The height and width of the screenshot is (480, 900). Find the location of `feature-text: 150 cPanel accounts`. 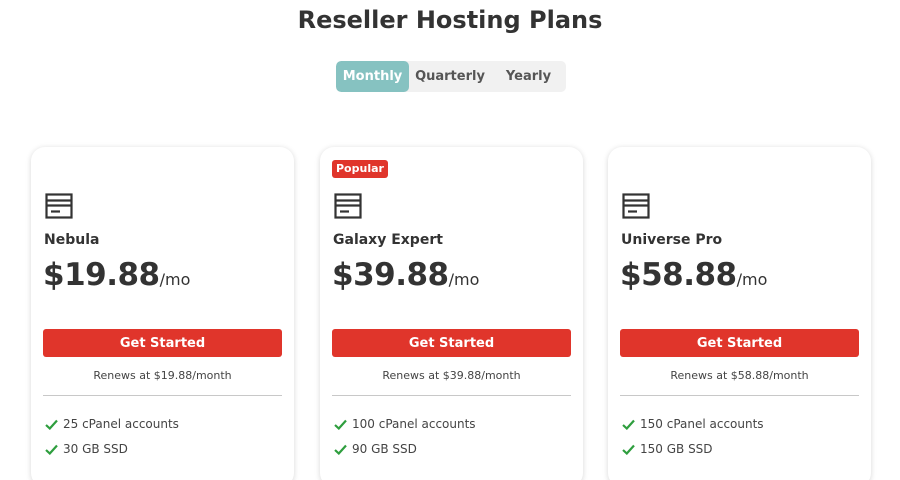

feature-text: 150 cPanel accounts is located at coordinates (702, 424).